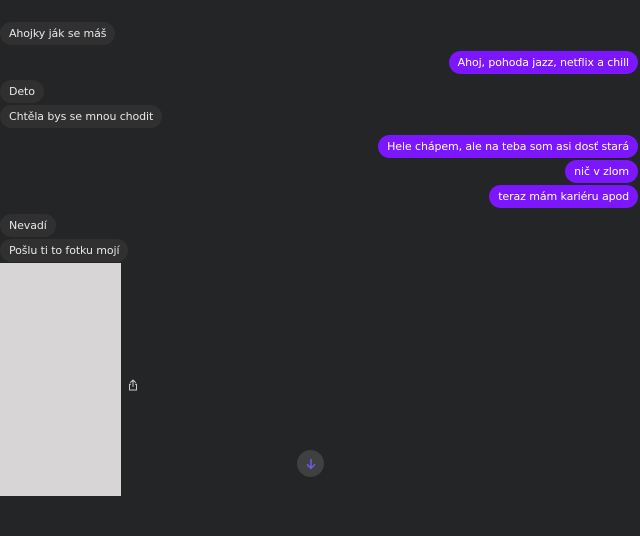 This screenshot has height=536, width=640. Describe the element at coordinates (58, 33) in the screenshot. I see `incoming-message: Ahojky ják se máš` at that location.